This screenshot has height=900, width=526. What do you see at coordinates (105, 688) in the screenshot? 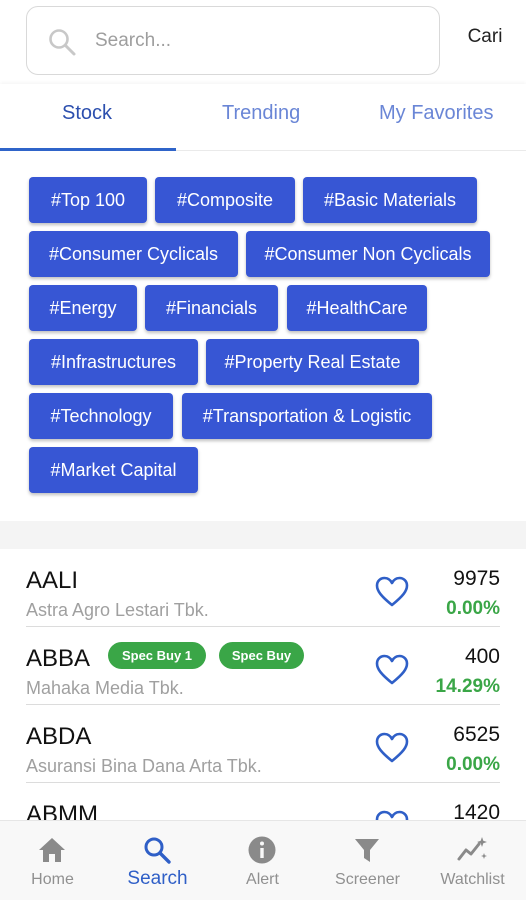
I see `stock-name: Mahaka Media Tbk.` at bounding box center [105, 688].